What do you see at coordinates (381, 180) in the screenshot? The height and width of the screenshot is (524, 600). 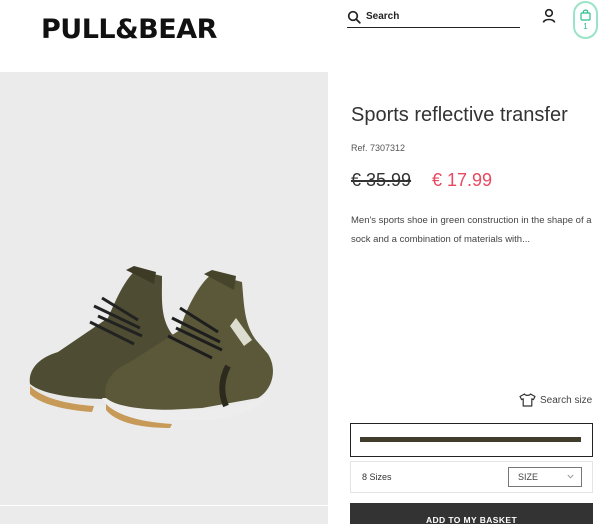 I see `original-price: € 35.99` at bounding box center [381, 180].